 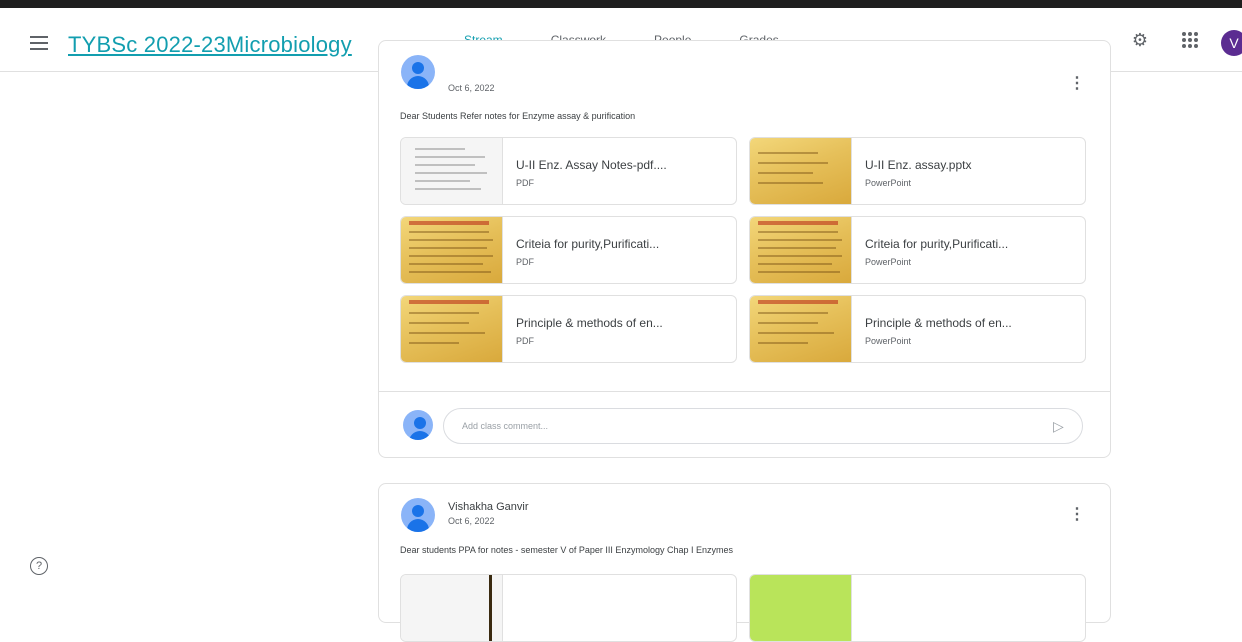 What do you see at coordinates (918, 165) in the screenshot?
I see `attachment-title: U-II Enz. assay.pptx` at bounding box center [918, 165].